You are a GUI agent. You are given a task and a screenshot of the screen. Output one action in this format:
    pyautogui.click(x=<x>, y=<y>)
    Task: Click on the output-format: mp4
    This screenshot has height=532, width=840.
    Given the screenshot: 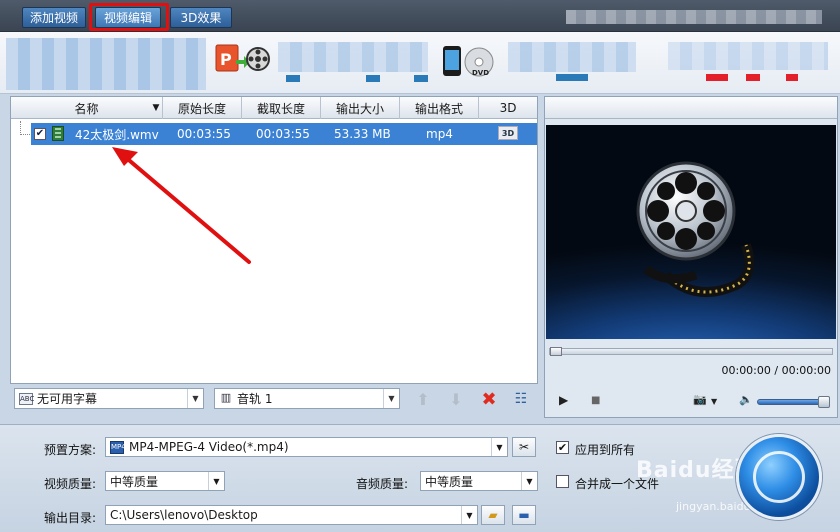 What is the action you would take?
    pyautogui.click(x=439, y=134)
    